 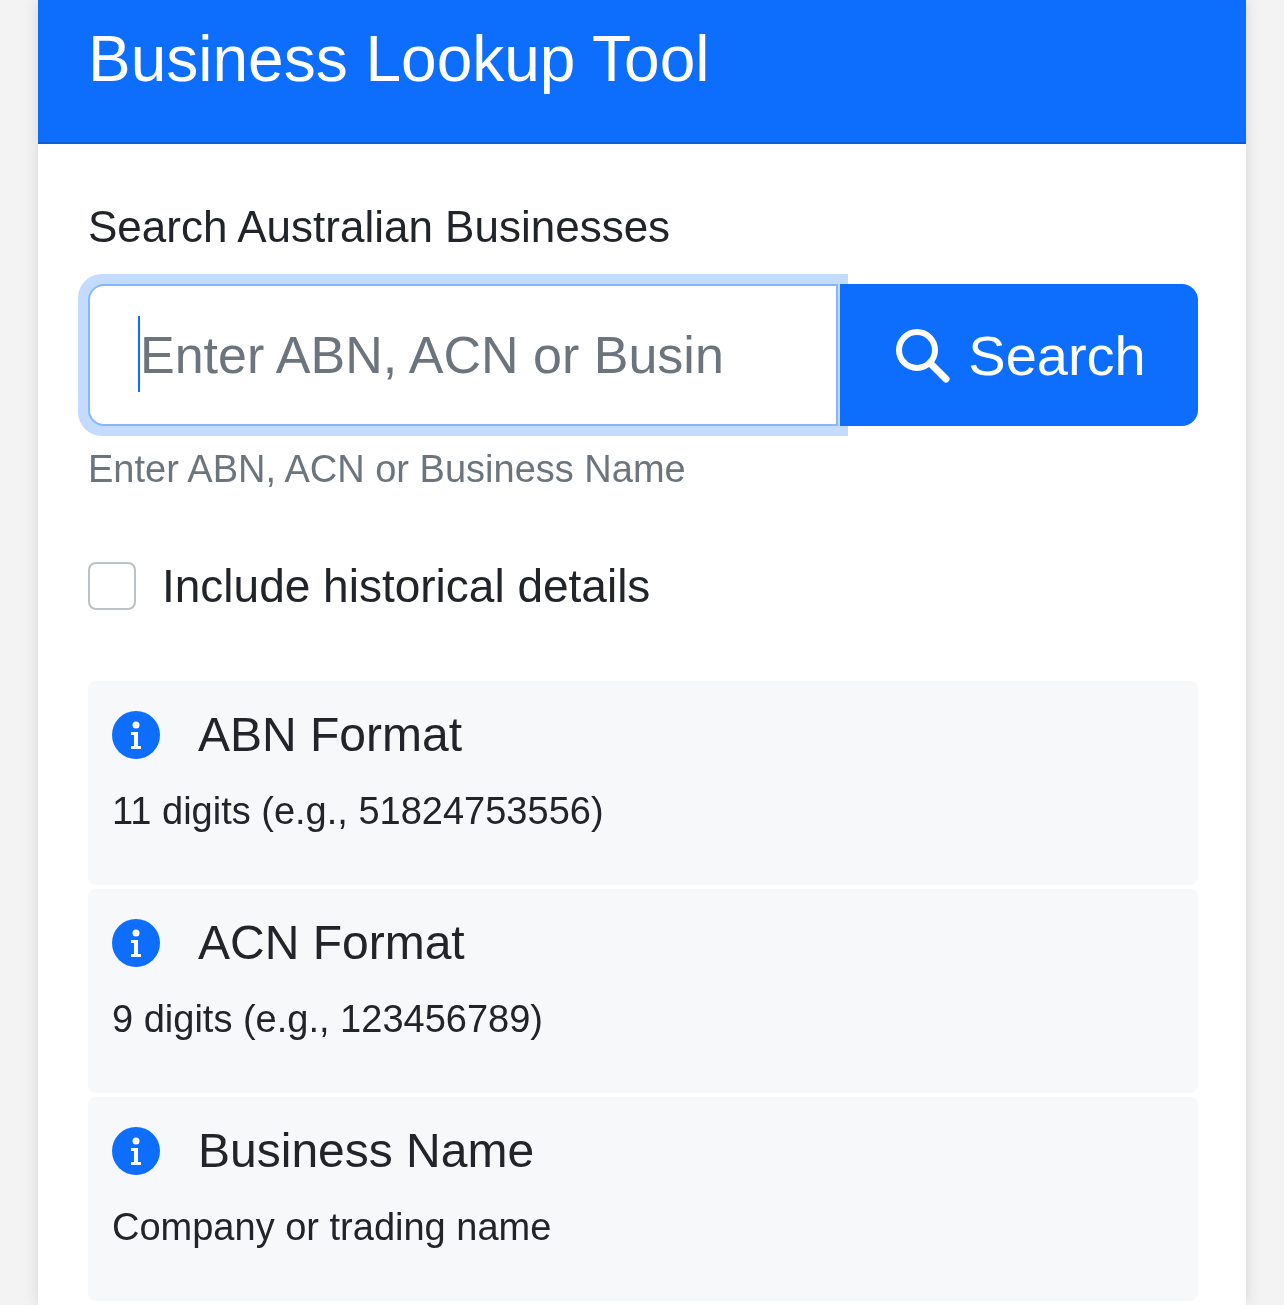 What do you see at coordinates (1019, 355) in the screenshot?
I see `search-button: Search` at bounding box center [1019, 355].